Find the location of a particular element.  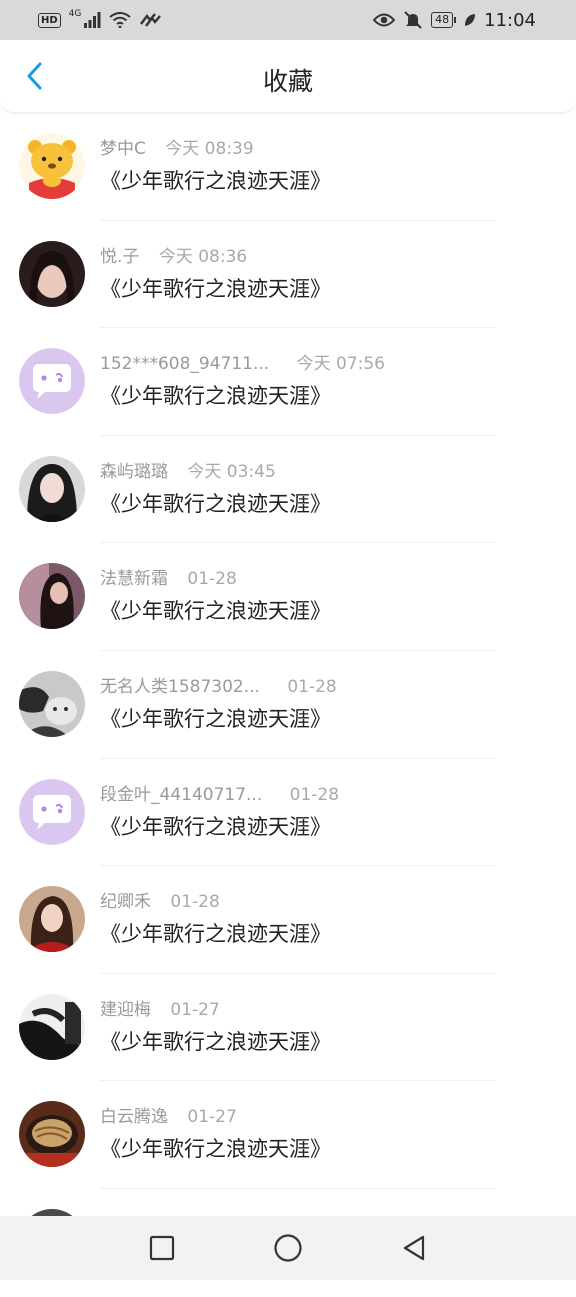

list-item: 白云腾逸 01-27 《少年歌行之浪迹天涯》 is located at coordinates (288, 1135).